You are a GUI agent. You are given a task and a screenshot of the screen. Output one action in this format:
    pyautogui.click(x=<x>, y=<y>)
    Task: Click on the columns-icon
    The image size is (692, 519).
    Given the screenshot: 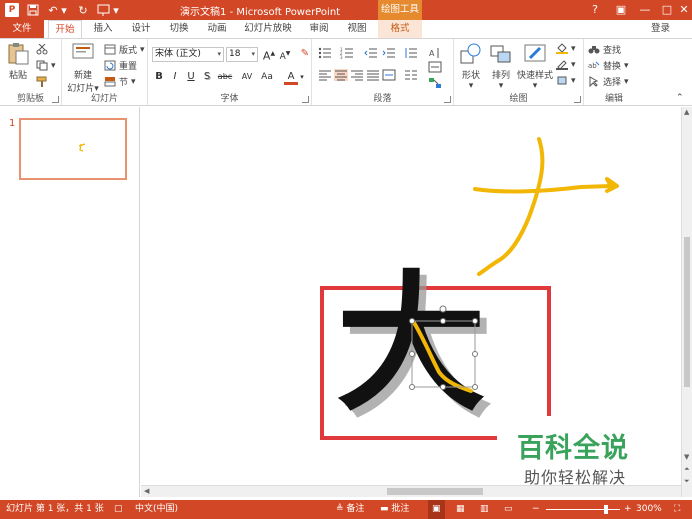 What is the action you would take?
    pyautogui.click(x=411, y=75)
    